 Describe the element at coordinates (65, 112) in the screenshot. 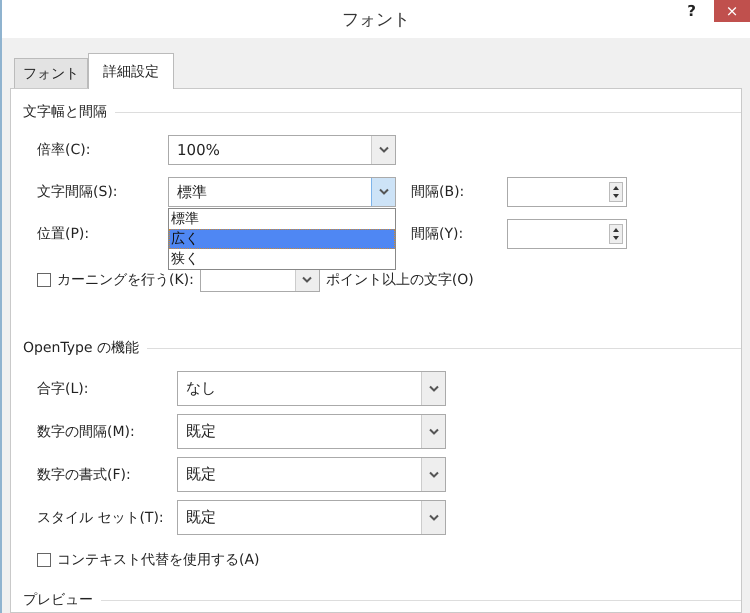

I see `group-heading: 文字幅と間隔` at that location.